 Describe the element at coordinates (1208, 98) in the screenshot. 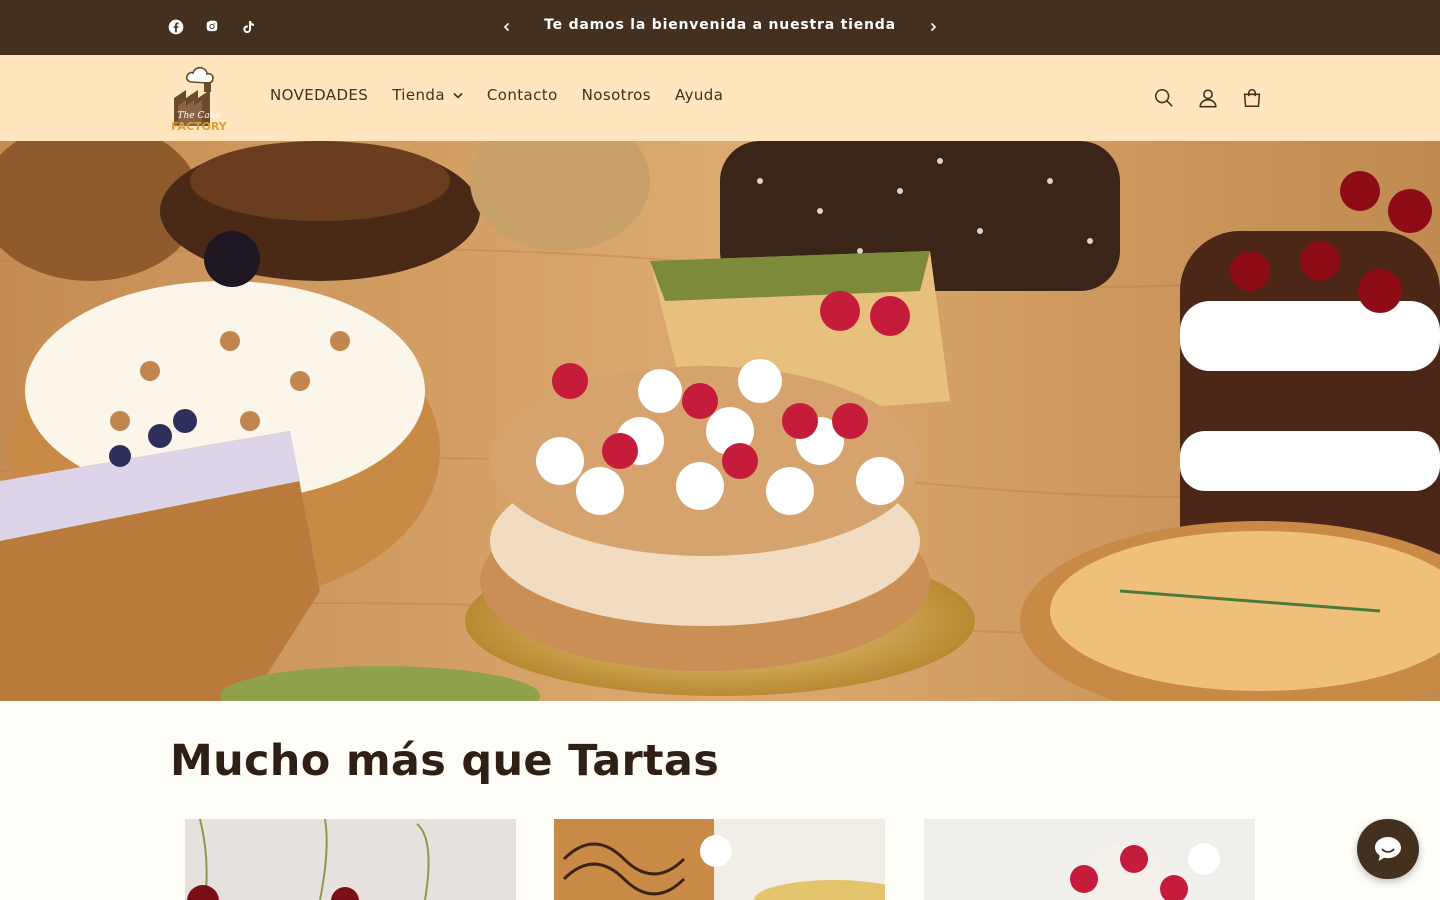

I see `account-icon` at that location.